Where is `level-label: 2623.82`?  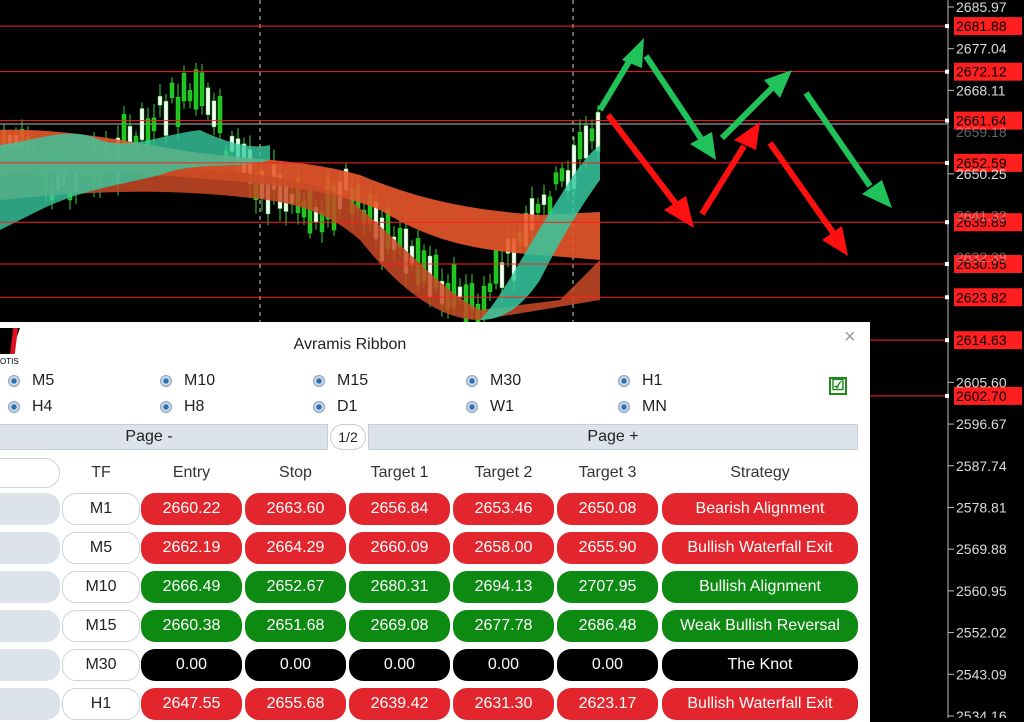
level-label: 2623.82 is located at coordinates (981, 297).